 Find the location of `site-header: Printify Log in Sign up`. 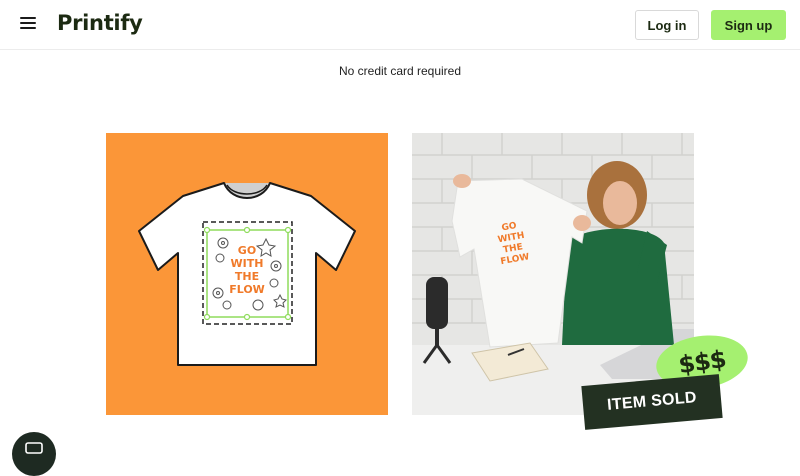

site-header: Printify Log in Sign up is located at coordinates (400, 25).